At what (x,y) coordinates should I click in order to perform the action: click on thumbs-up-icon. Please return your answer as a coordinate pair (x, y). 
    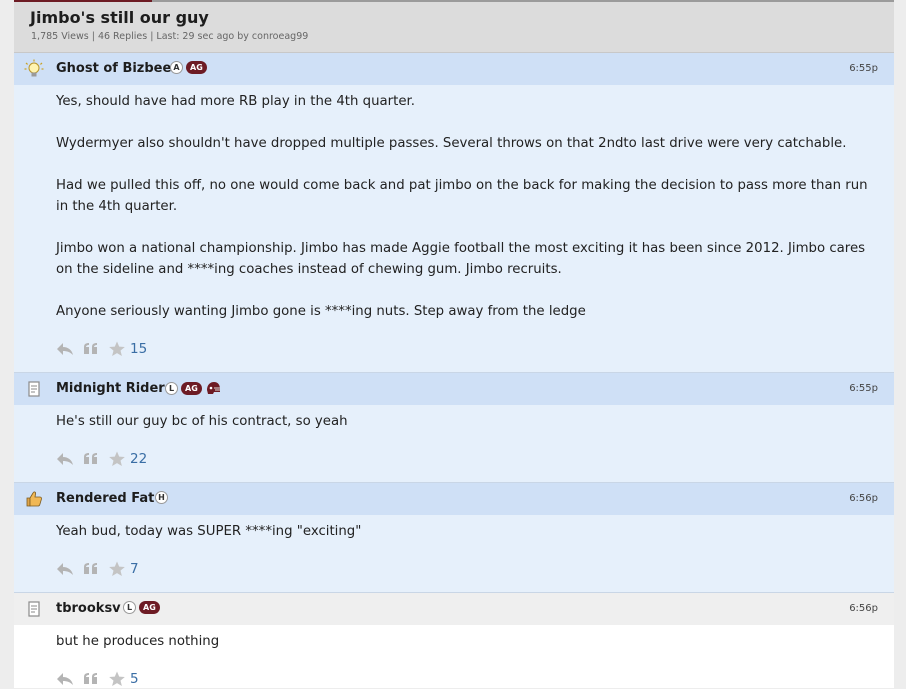
    Looking at the image, I should click on (34, 499).